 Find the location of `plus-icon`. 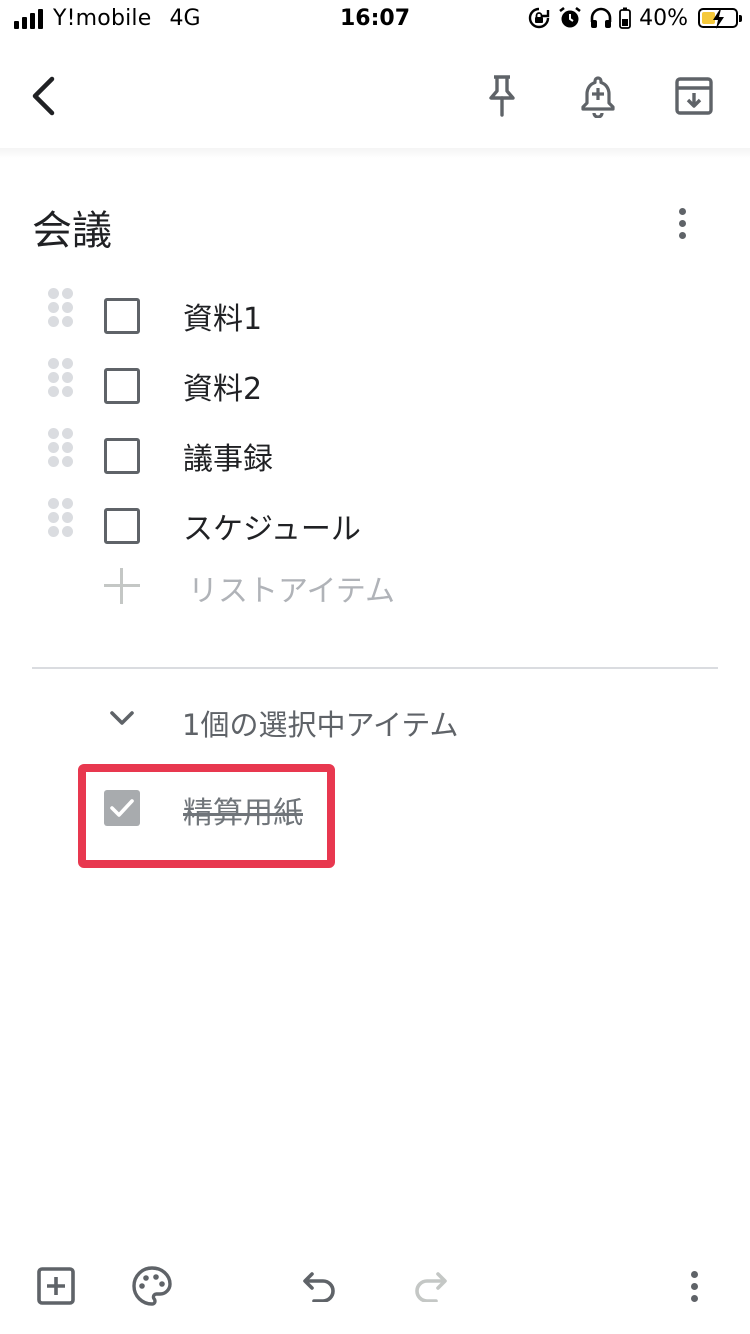

plus-icon is located at coordinates (122, 586).